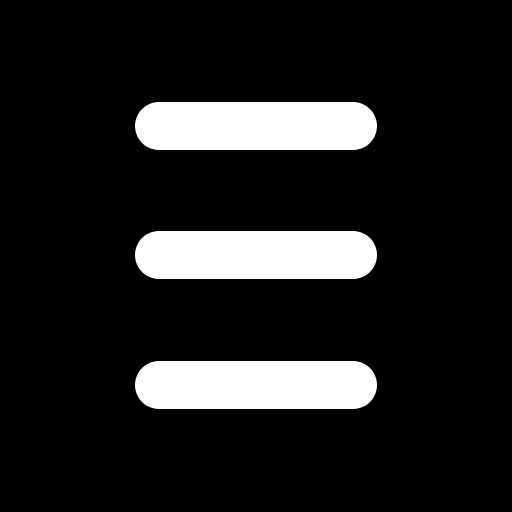 This screenshot has width=512, height=512. I want to click on menu-bar-top, so click(256, 126).